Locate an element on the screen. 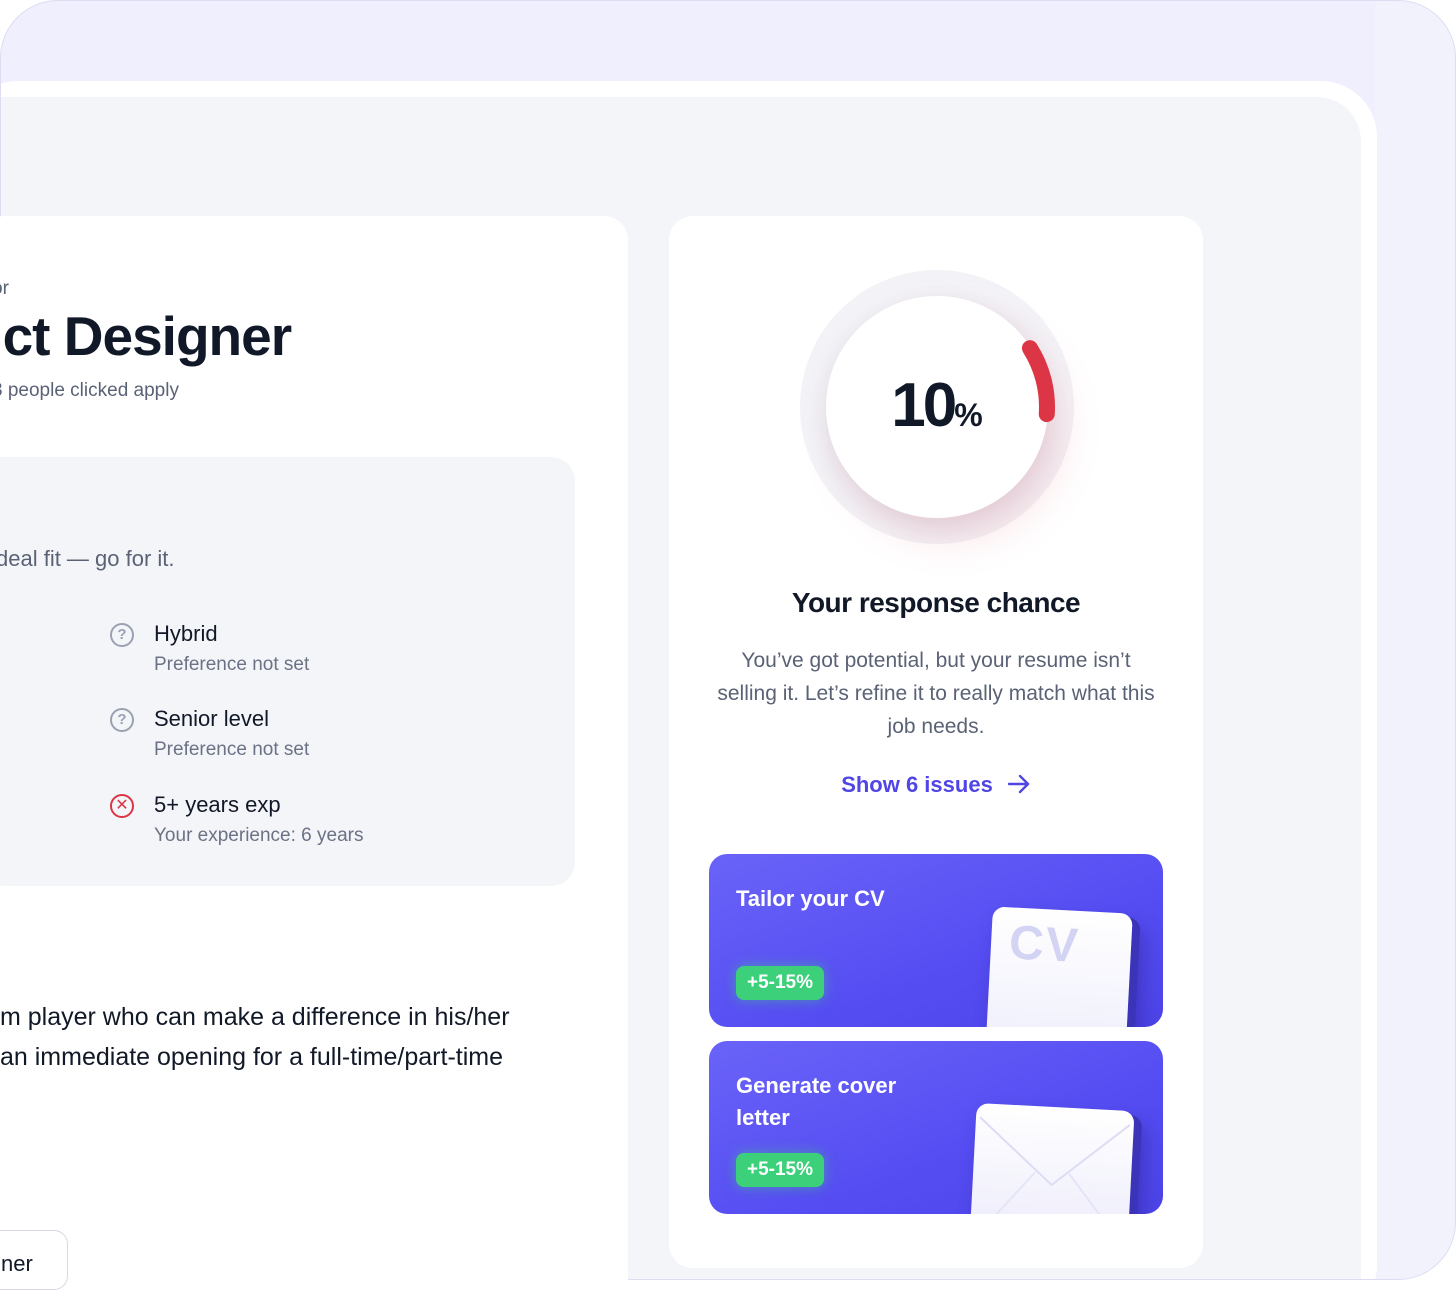 The height and width of the screenshot is (1316, 1456). fit-summary-text: deal fit — go for it. is located at coordinates (87, 558).